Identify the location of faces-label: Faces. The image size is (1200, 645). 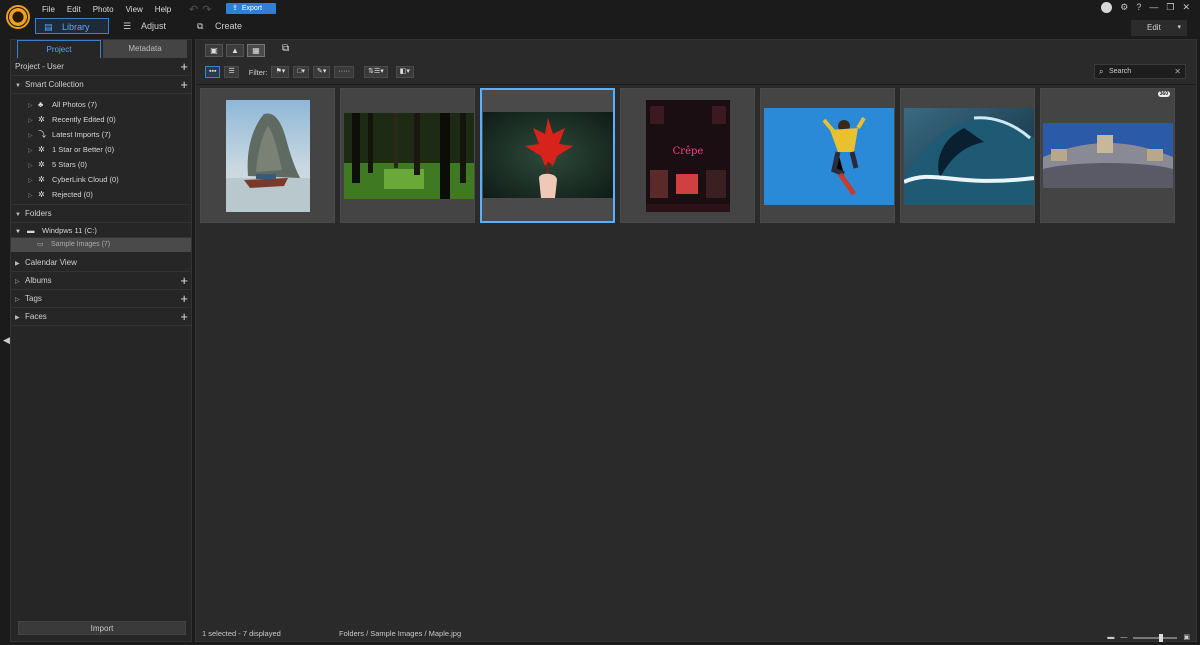
(36, 316).